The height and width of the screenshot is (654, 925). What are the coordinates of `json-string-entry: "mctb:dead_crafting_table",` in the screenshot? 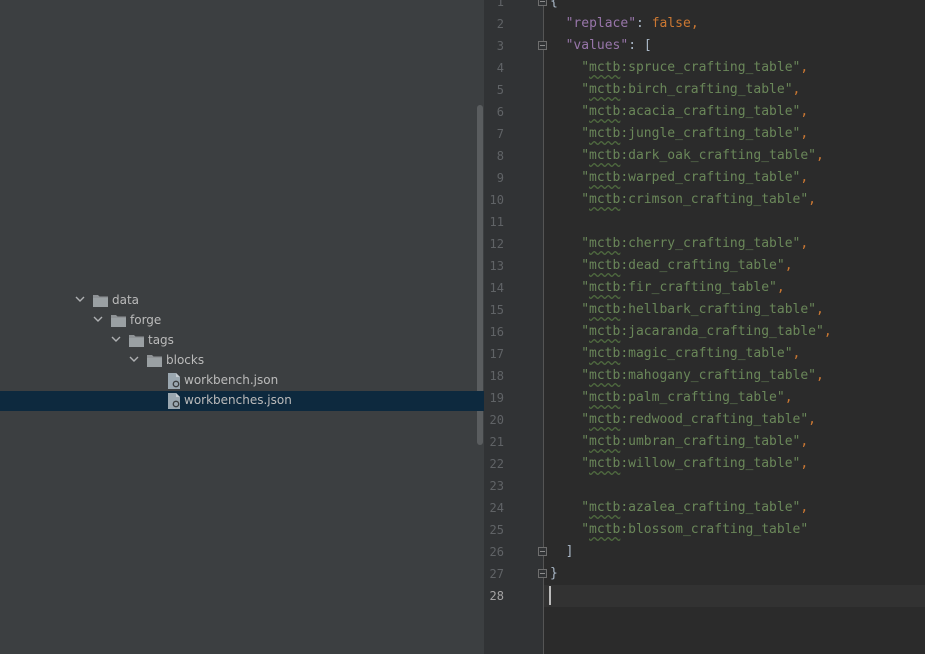 It's located at (686, 266).